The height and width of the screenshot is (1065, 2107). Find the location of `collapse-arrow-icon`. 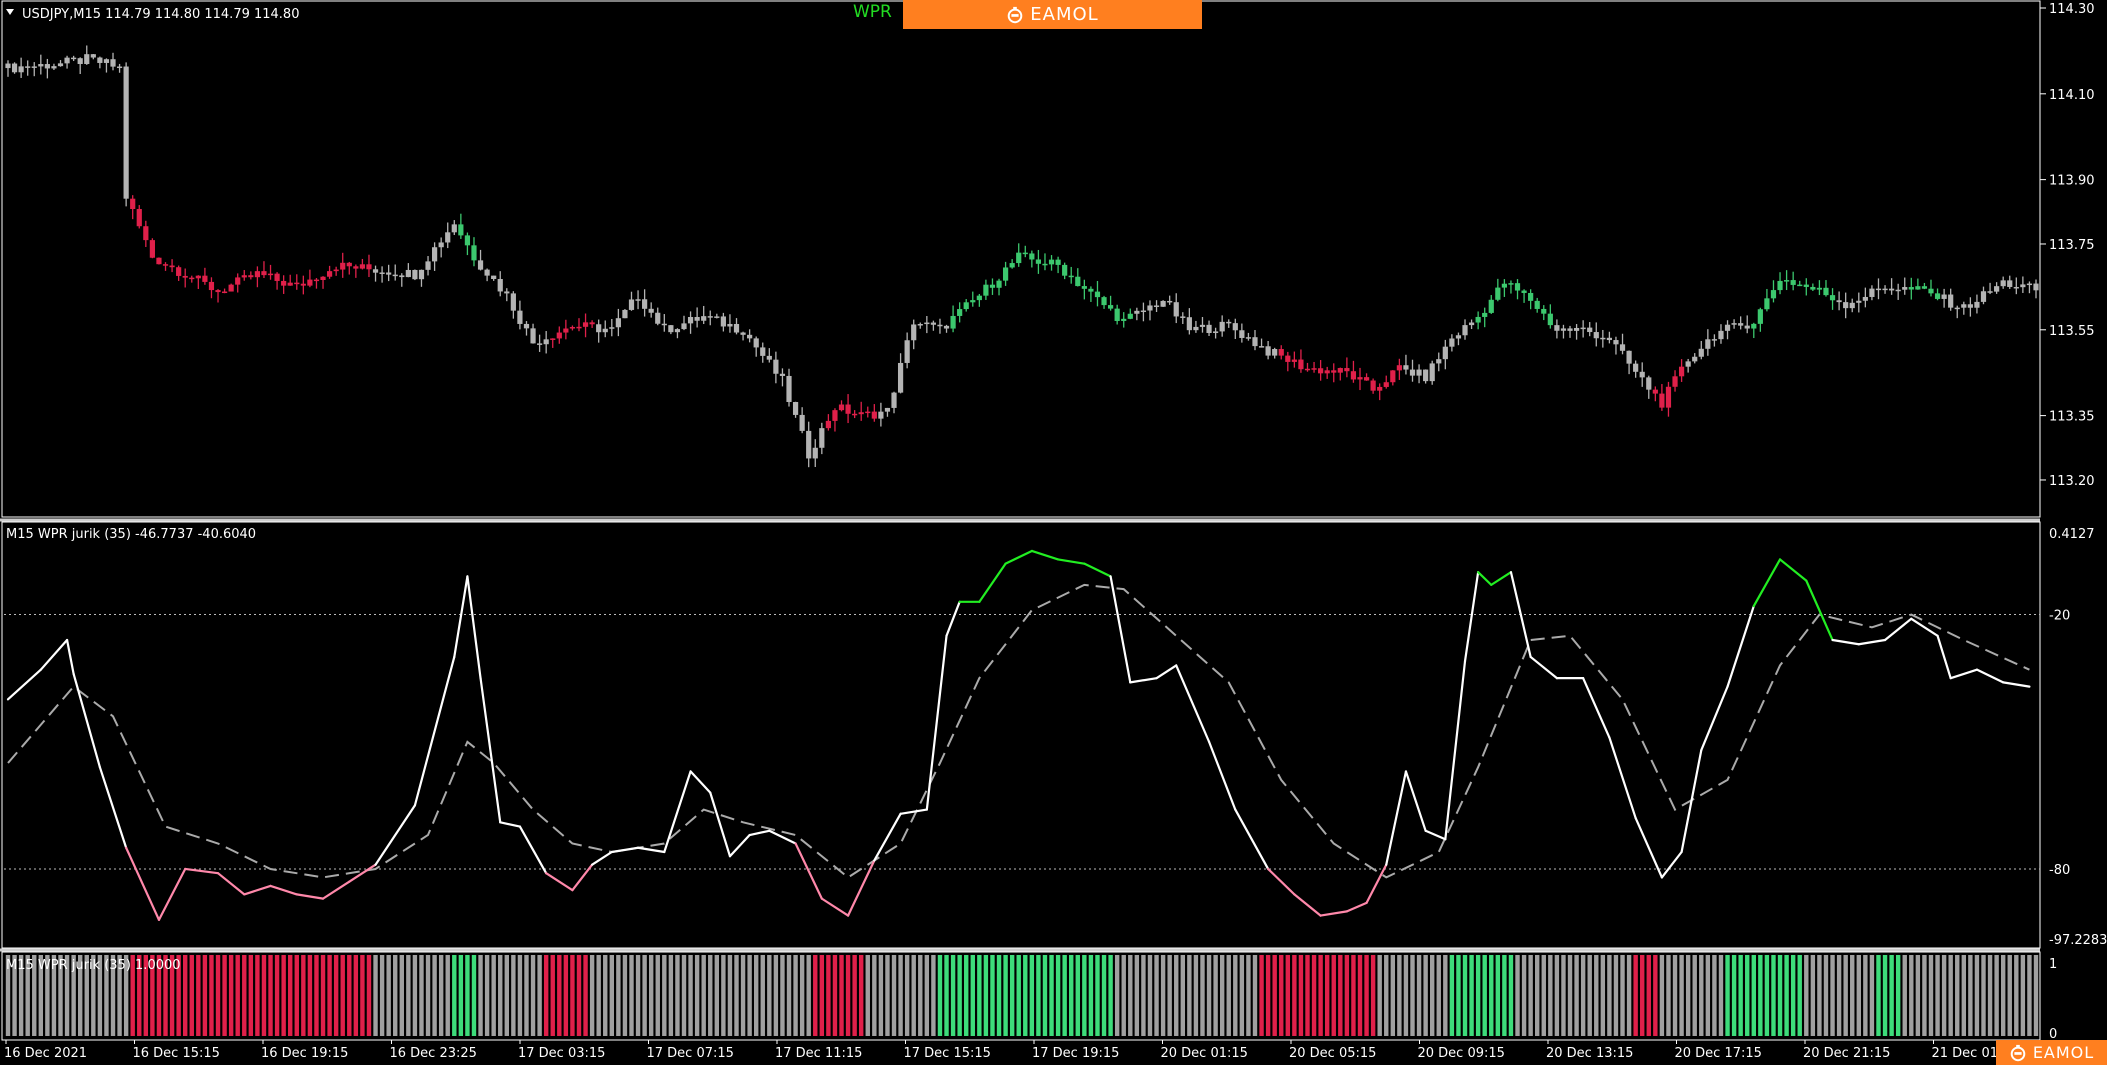

collapse-arrow-icon is located at coordinates (10, 12).